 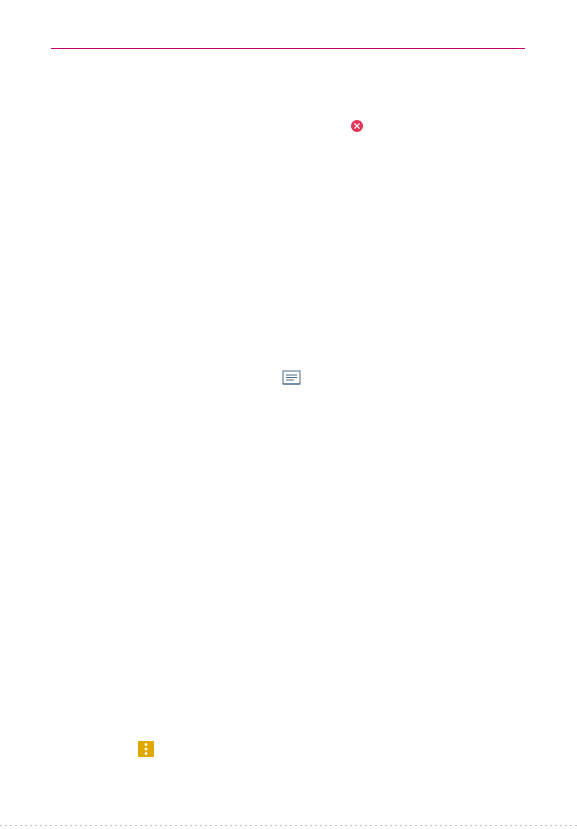 I want to click on more-options-icon, so click(x=146, y=749).